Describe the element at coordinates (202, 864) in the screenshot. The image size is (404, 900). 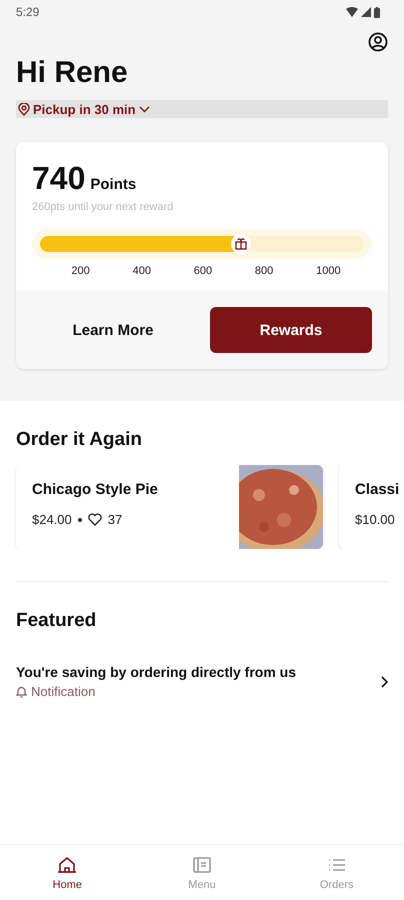
I see `book-icon` at that location.